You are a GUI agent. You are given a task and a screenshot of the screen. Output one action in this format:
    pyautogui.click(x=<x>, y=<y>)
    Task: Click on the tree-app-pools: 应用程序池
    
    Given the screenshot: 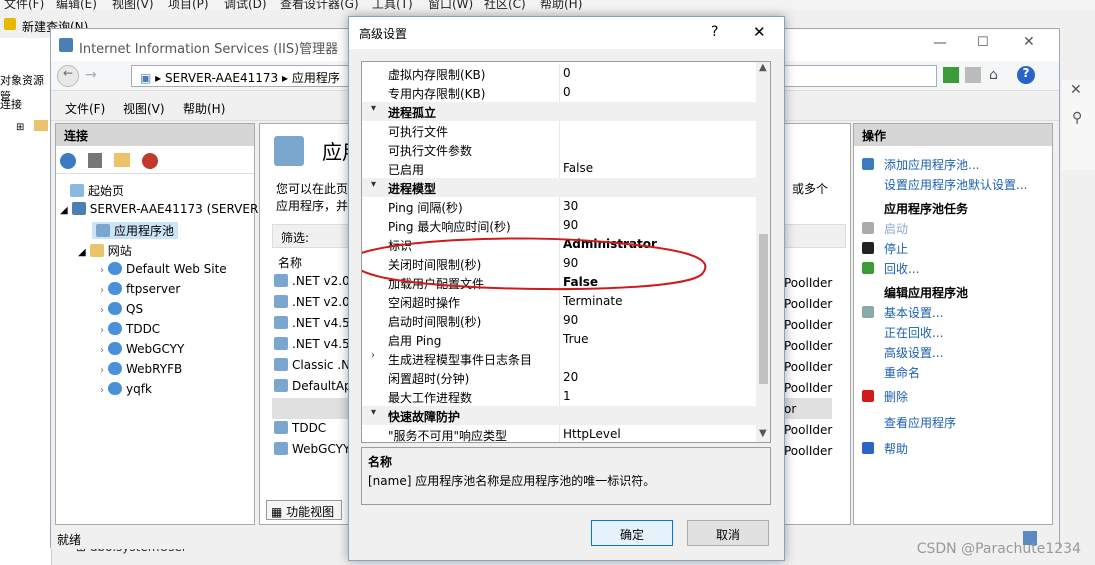 What is the action you would take?
    pyautogui.click(x=135, y=230)
    